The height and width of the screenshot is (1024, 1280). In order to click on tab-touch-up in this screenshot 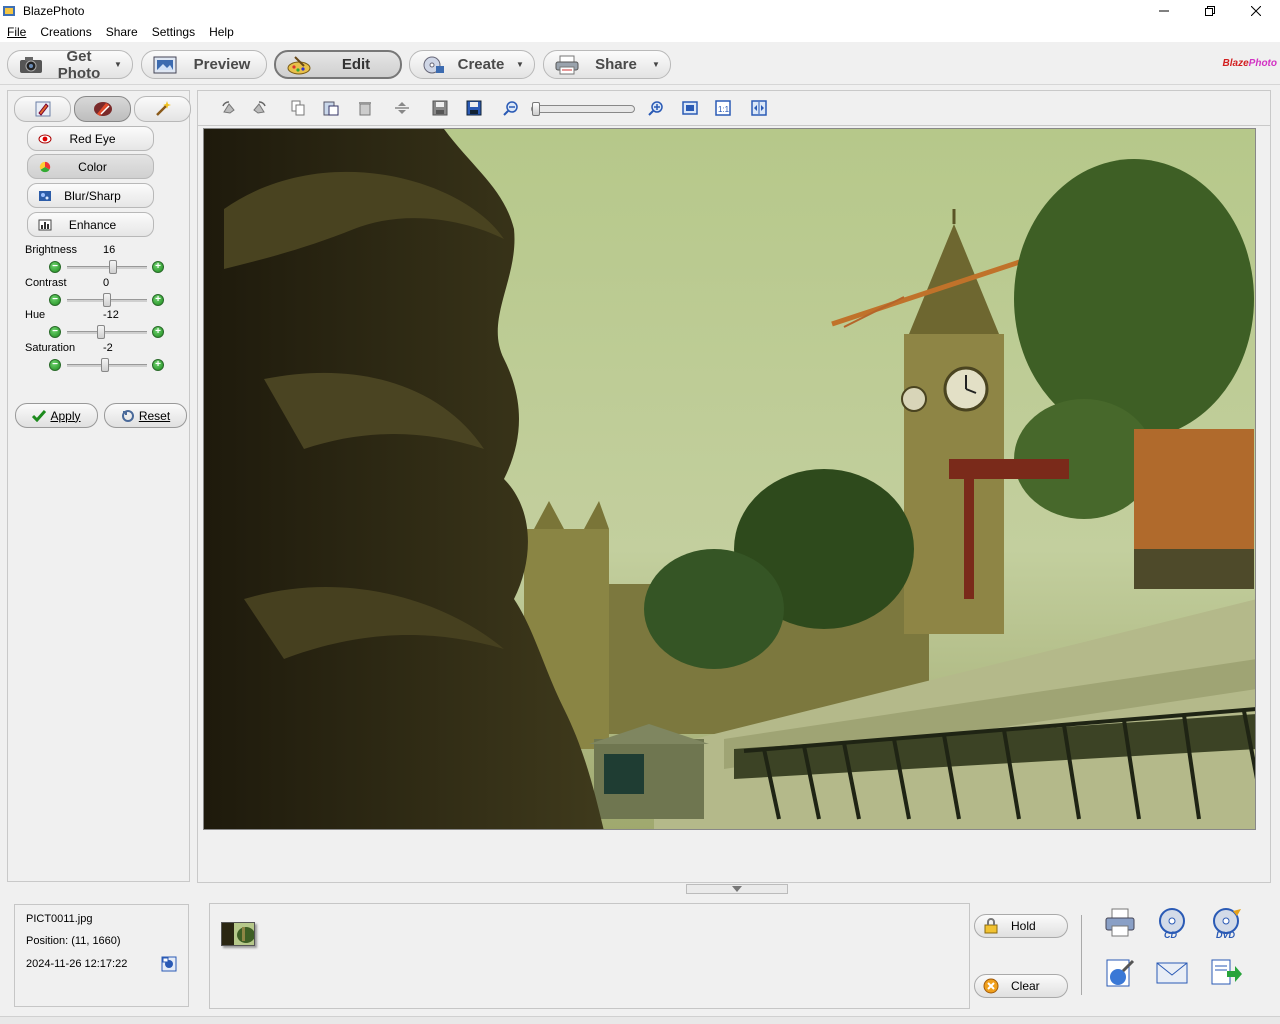, I will do `click(42, 109)`.